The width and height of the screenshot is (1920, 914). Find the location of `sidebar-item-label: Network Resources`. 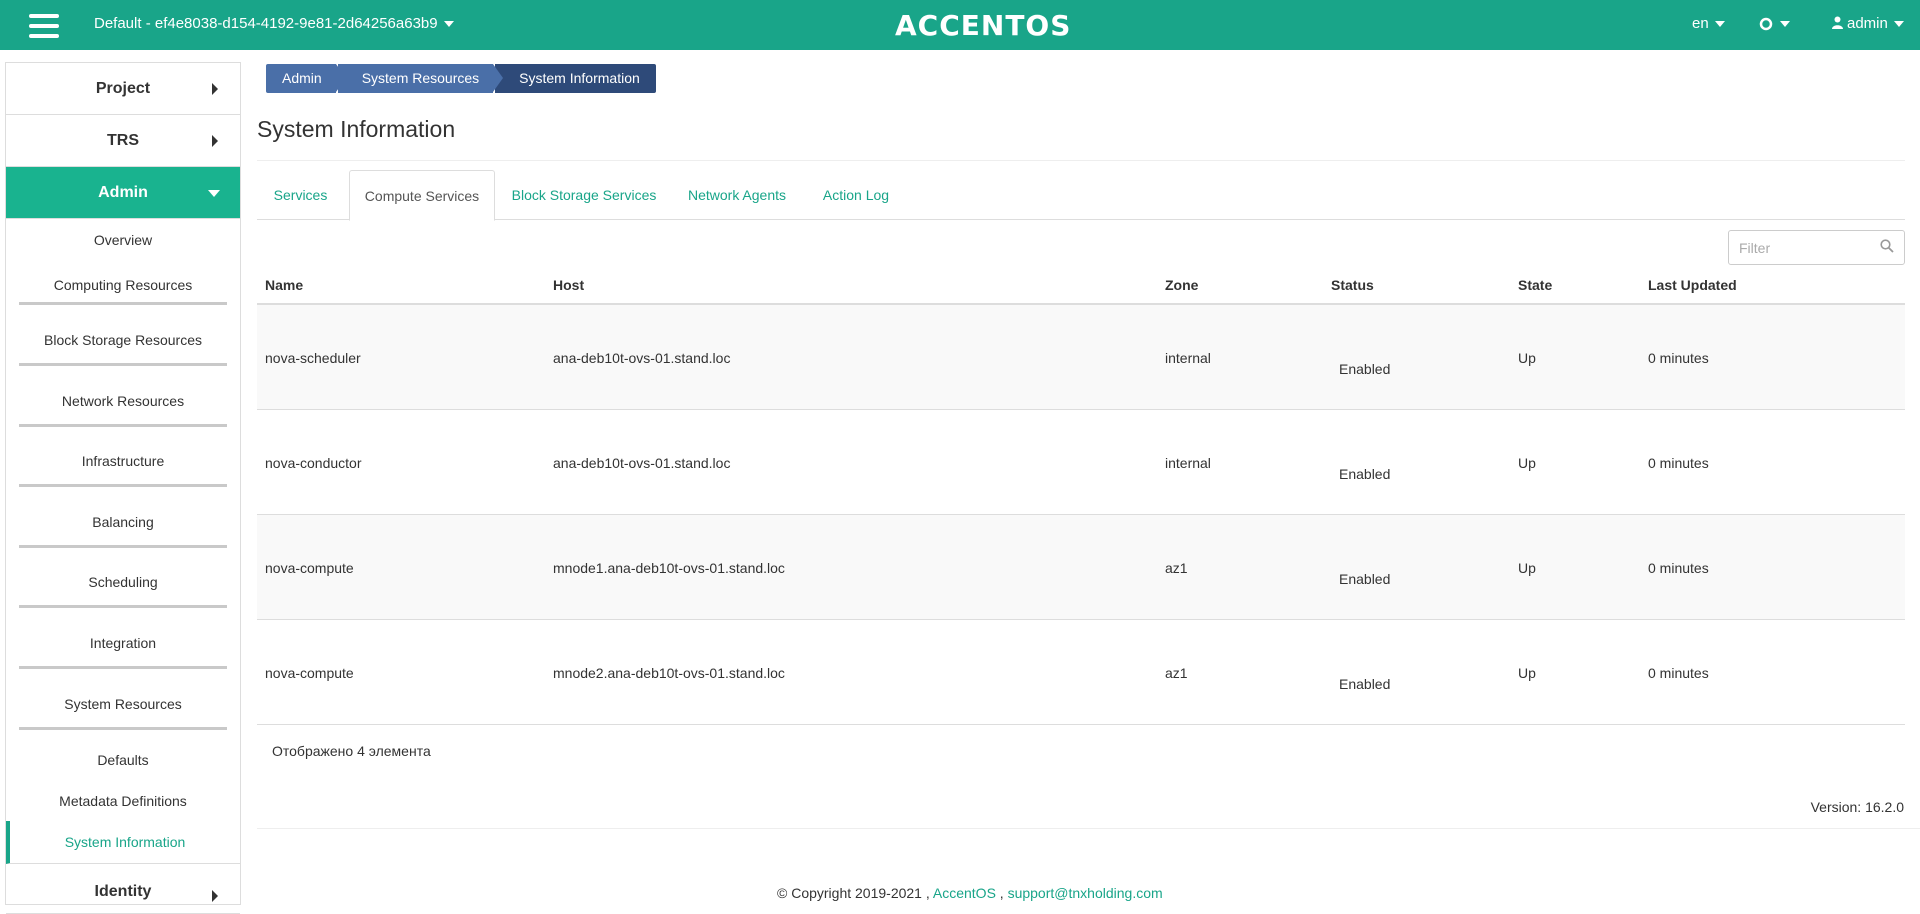

sidebar-item-label: Network Resources is located at coordinates (123, 400).